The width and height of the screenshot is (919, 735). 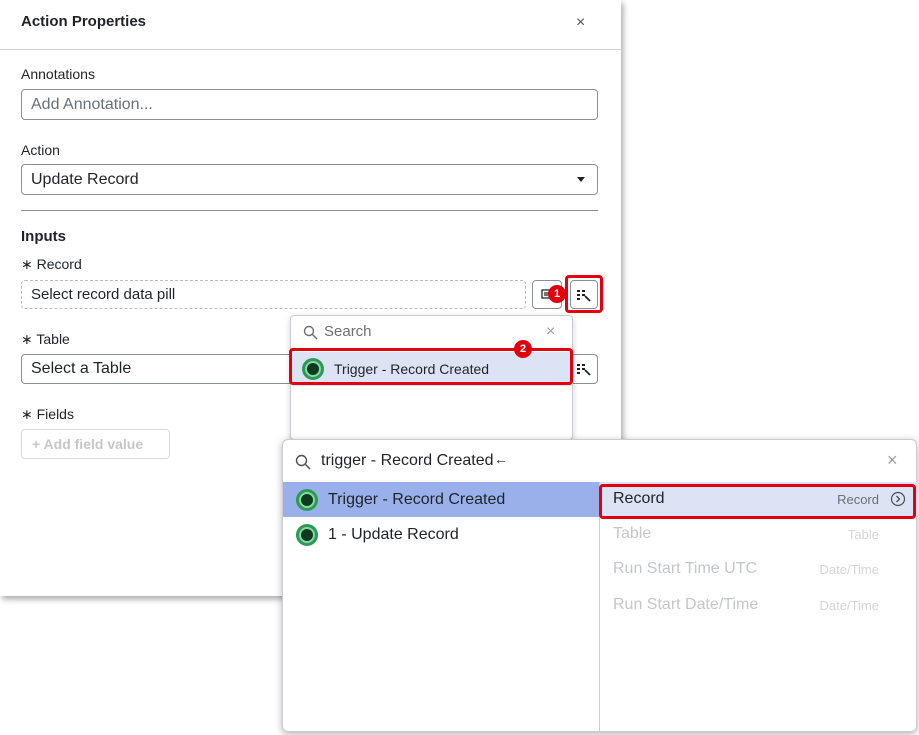 I want to click on panel-title: Action Properties, so click(x=84, y=21).